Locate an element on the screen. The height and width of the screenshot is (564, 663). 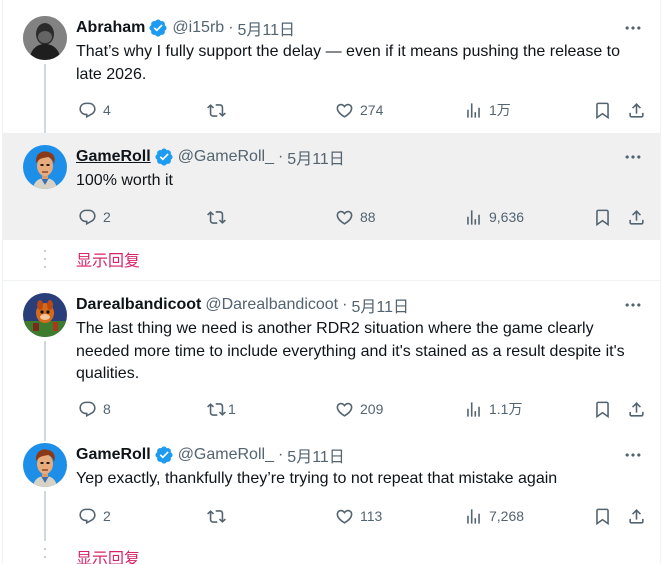
tweet-actions: 2 113 7,268 is located at coordinates (363, 516).